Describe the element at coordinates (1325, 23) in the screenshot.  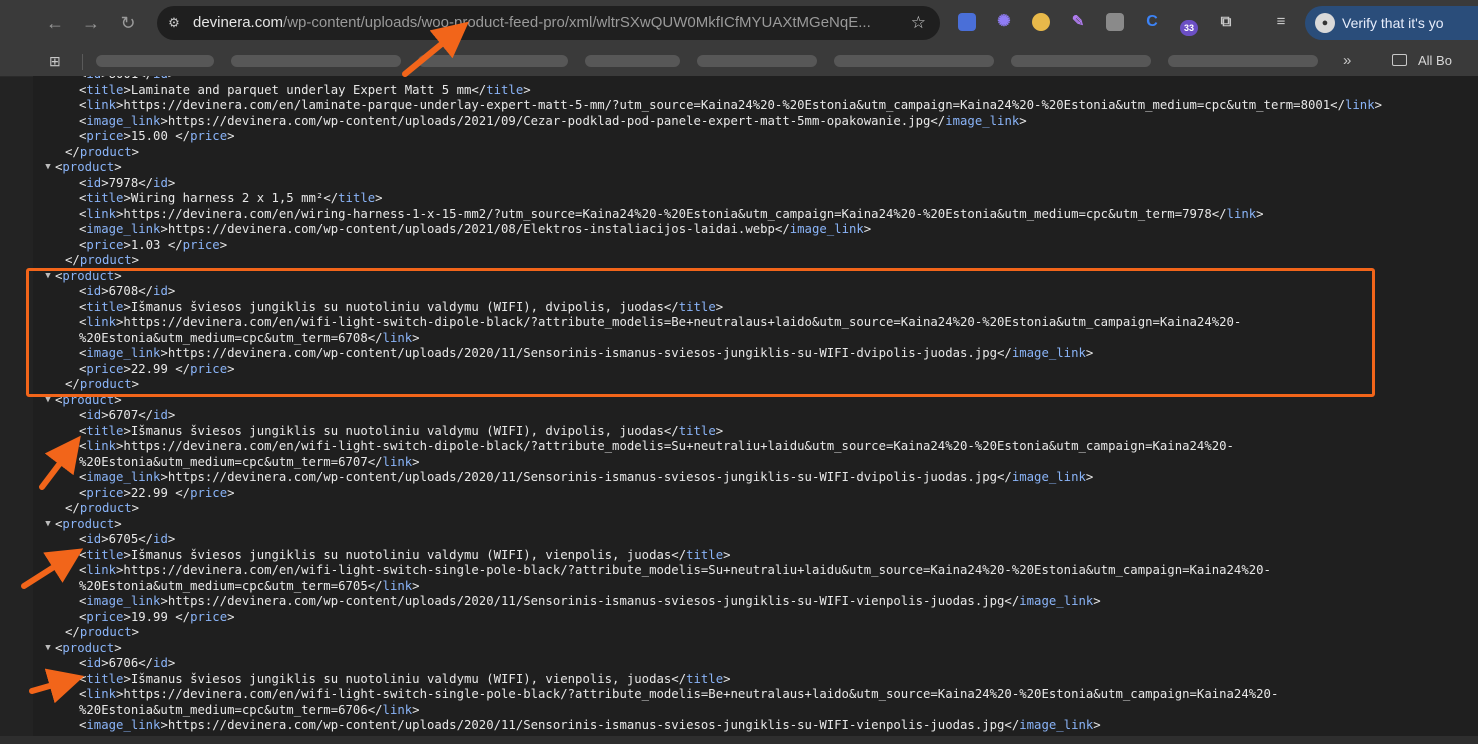
I see `avatar: ●` at that location.